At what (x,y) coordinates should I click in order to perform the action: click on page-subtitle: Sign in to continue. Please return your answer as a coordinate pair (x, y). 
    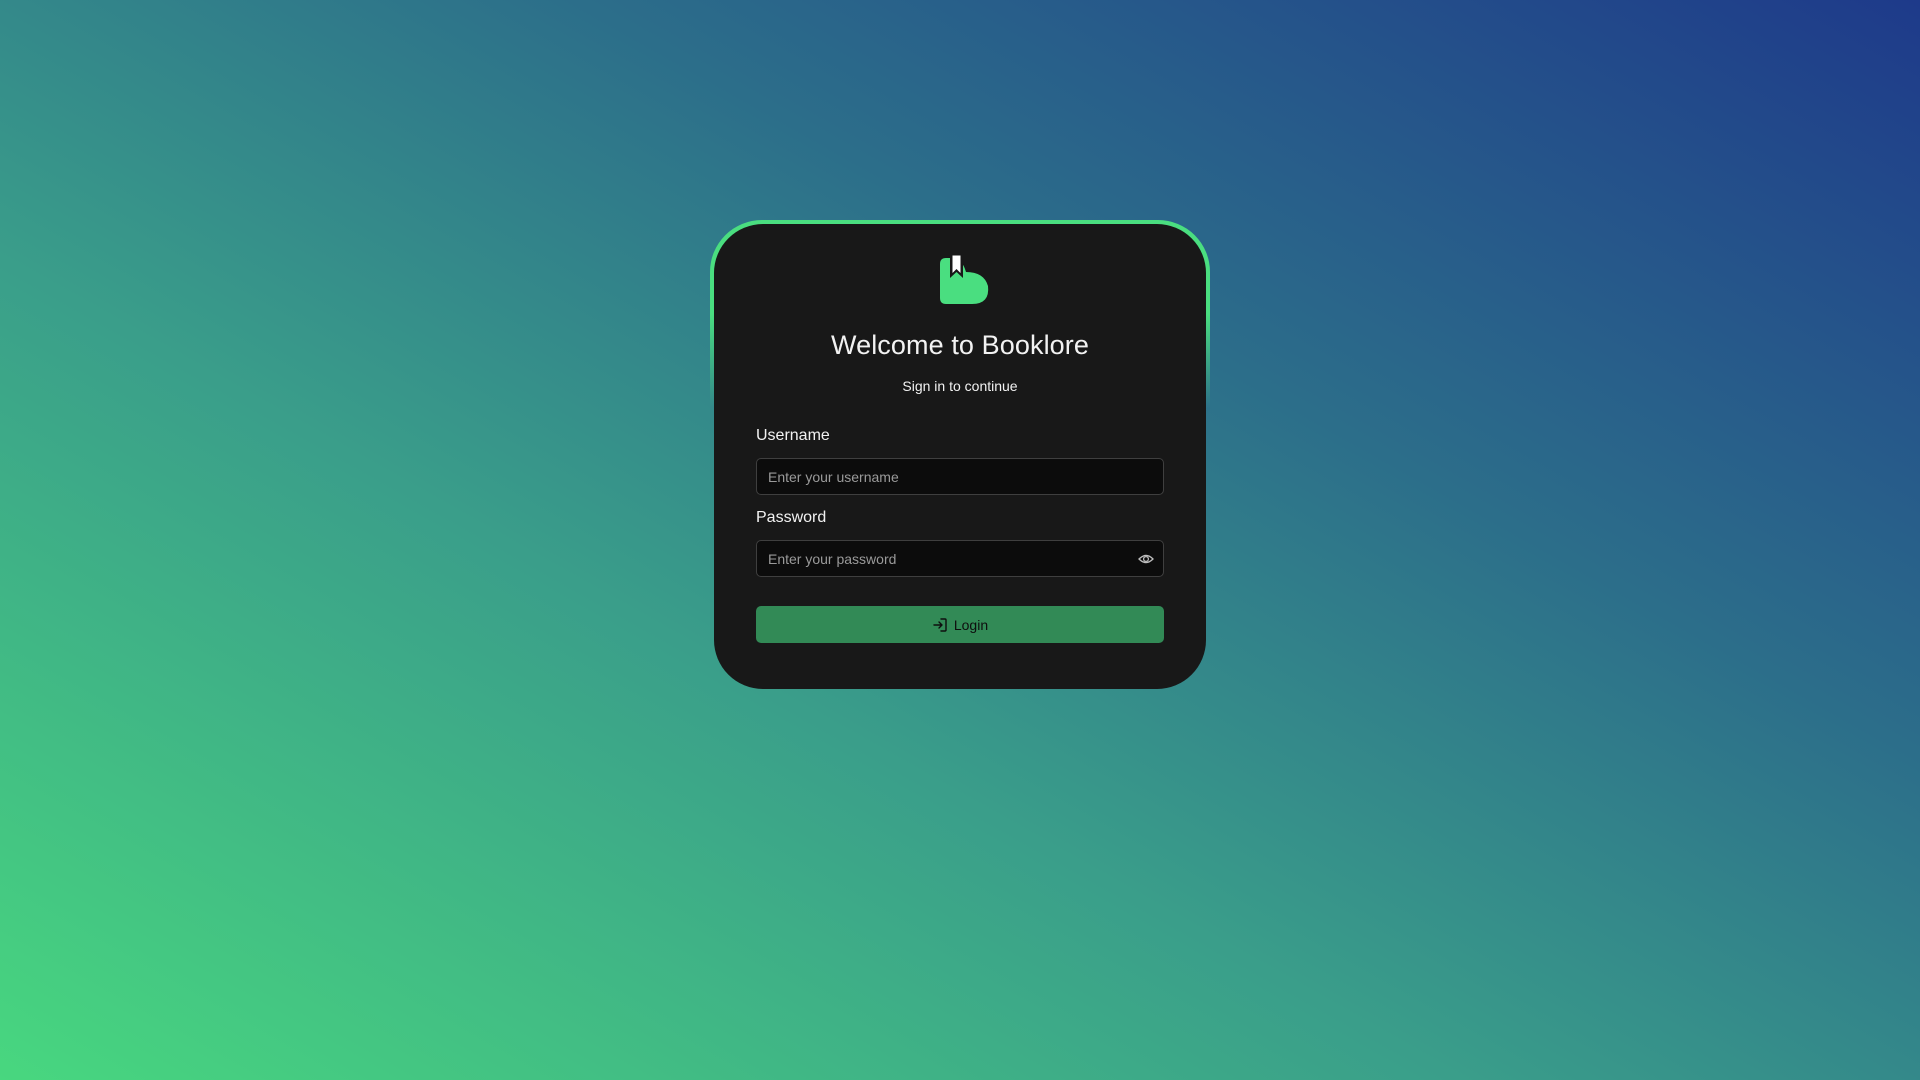
    Looking at the image, I should click on (960, 386).